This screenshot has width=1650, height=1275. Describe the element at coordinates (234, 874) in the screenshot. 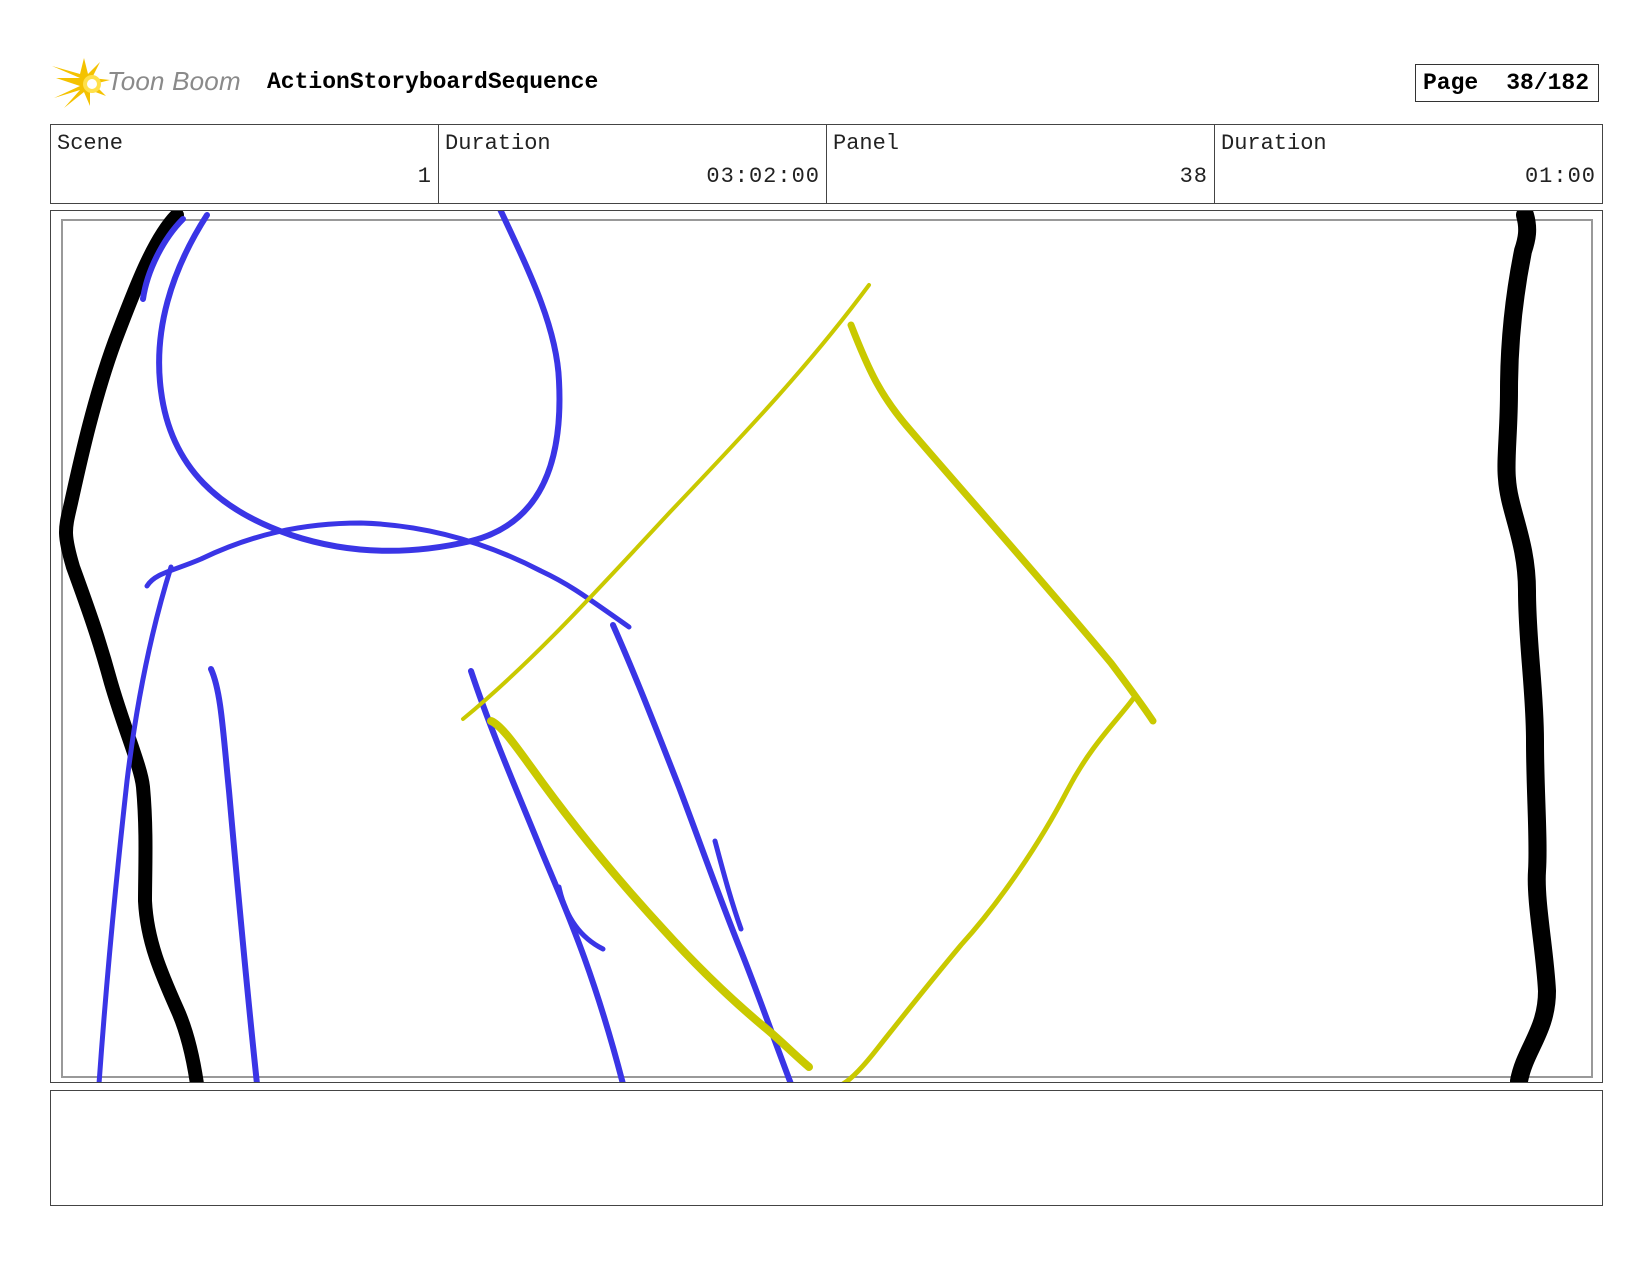

I see `sketch-blue-body-inner` at that location.